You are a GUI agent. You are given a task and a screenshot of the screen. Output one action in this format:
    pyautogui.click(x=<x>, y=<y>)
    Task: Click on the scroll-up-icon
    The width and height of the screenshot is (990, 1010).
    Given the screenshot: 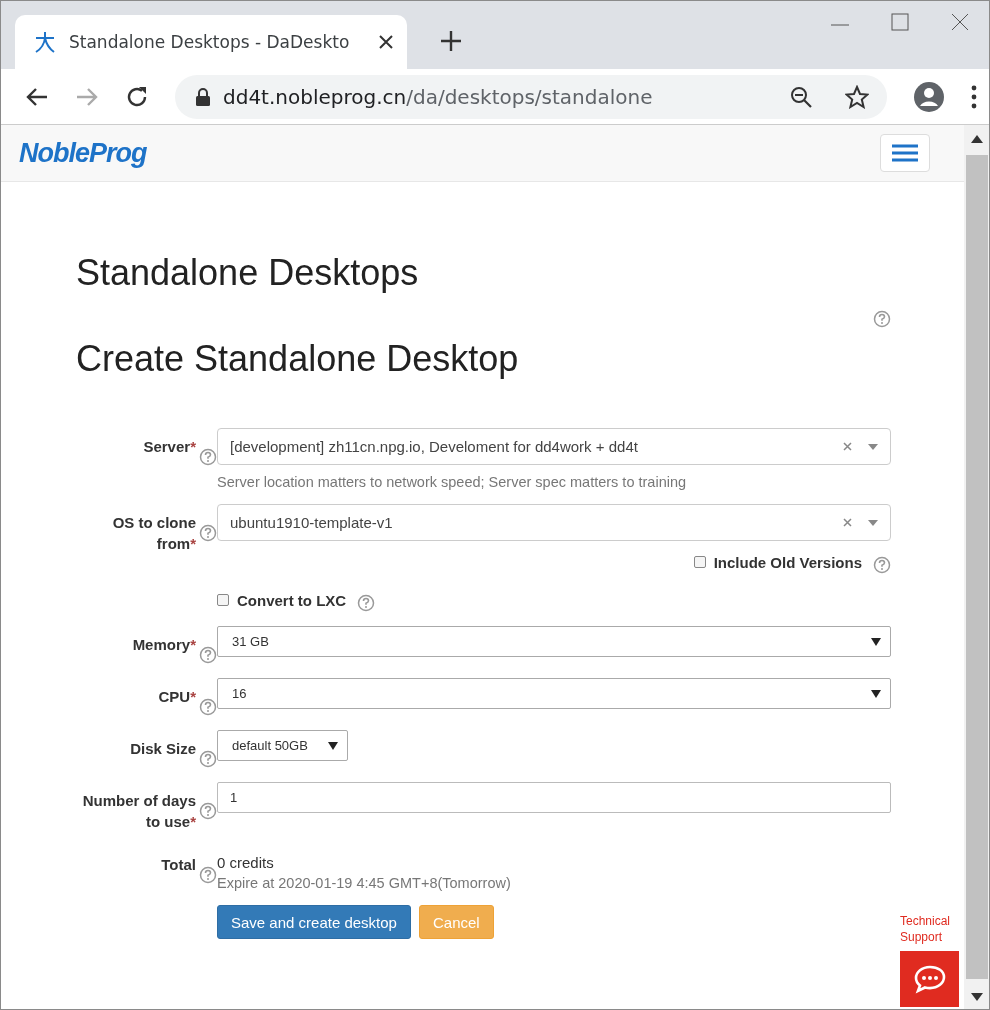 What is the action you would take?
    pyautogui.click(x=976, y=139)
    